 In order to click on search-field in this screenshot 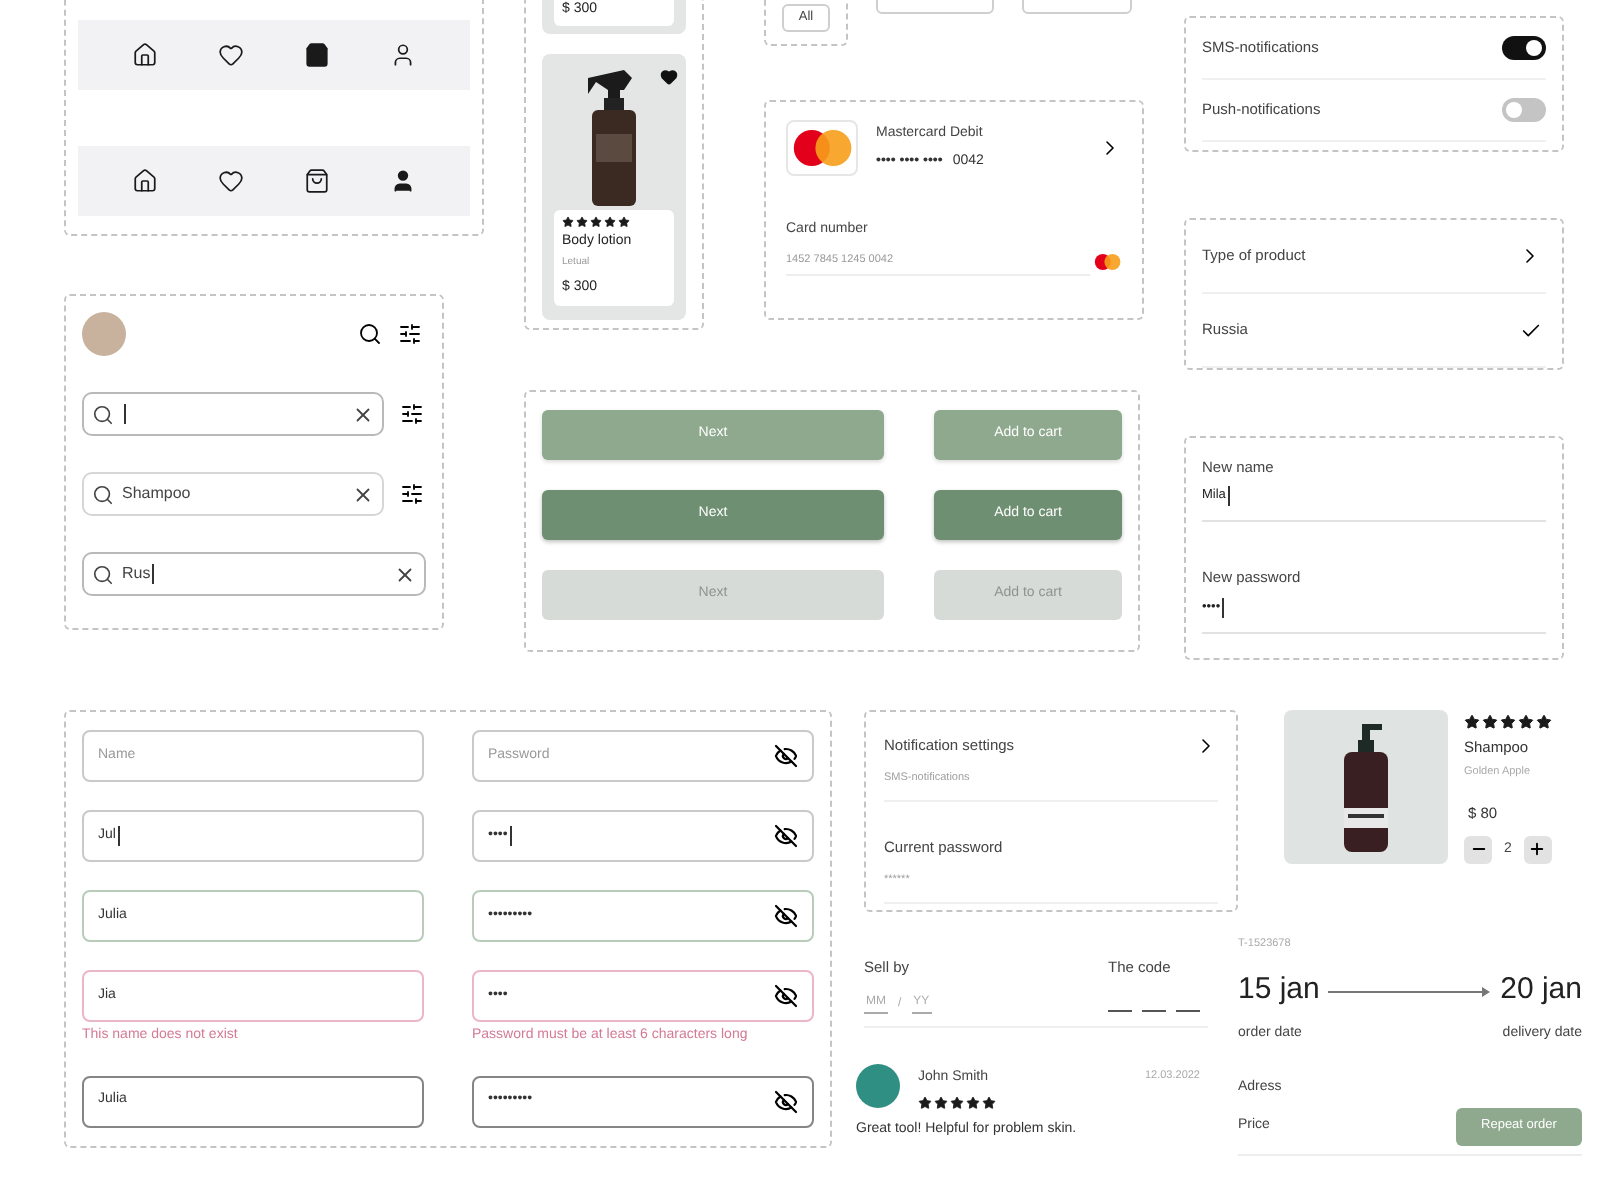, I will do `click(233, 414)`.